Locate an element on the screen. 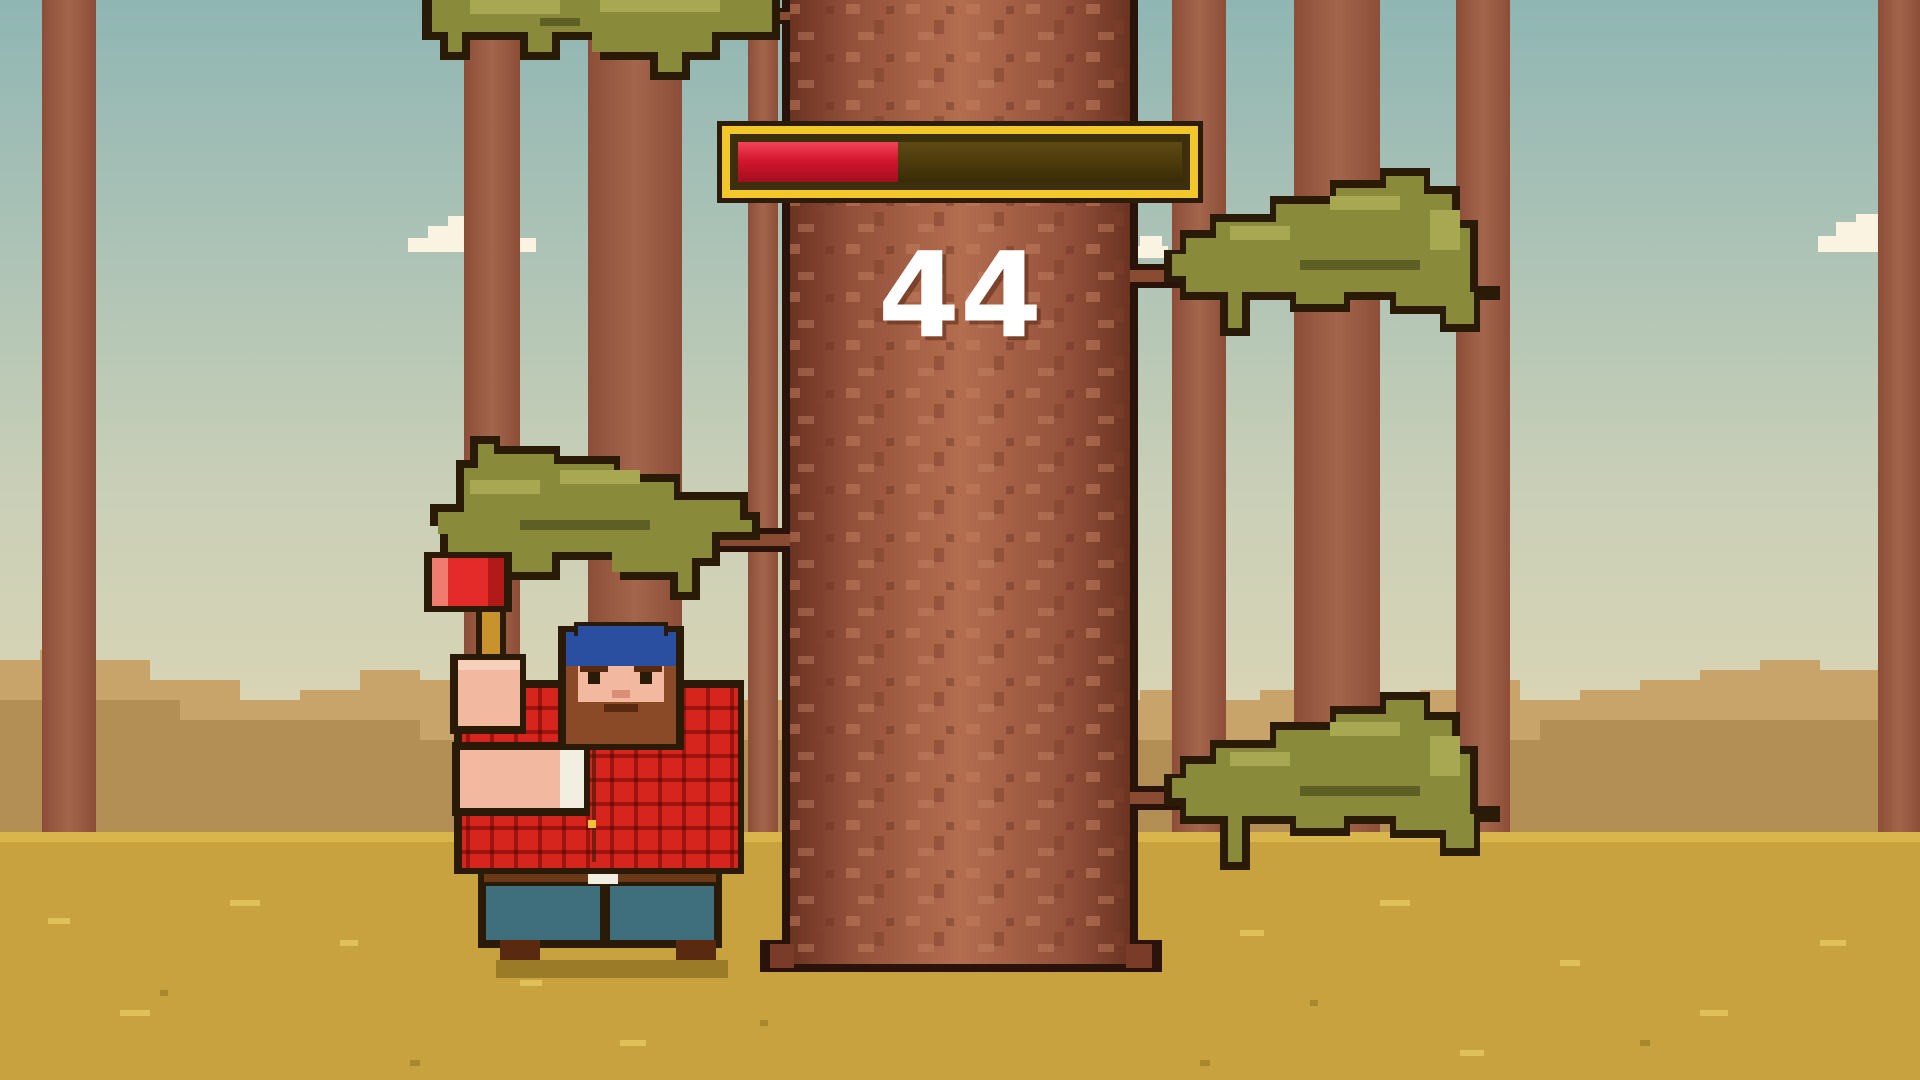 The height and width of the screenshot is (1080, 1920). axe-icon is located at coordinates (468, 582).